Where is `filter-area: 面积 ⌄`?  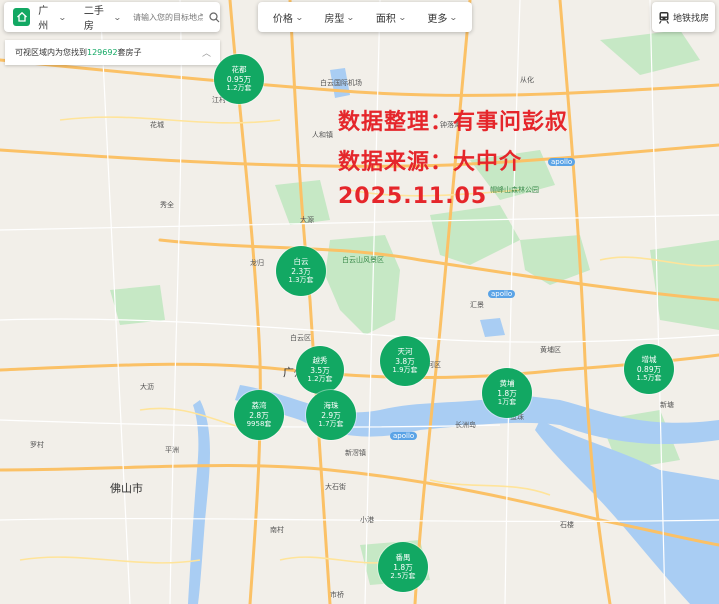
filter-area: 面积 ⌄ is located at coordinates (391, 17).